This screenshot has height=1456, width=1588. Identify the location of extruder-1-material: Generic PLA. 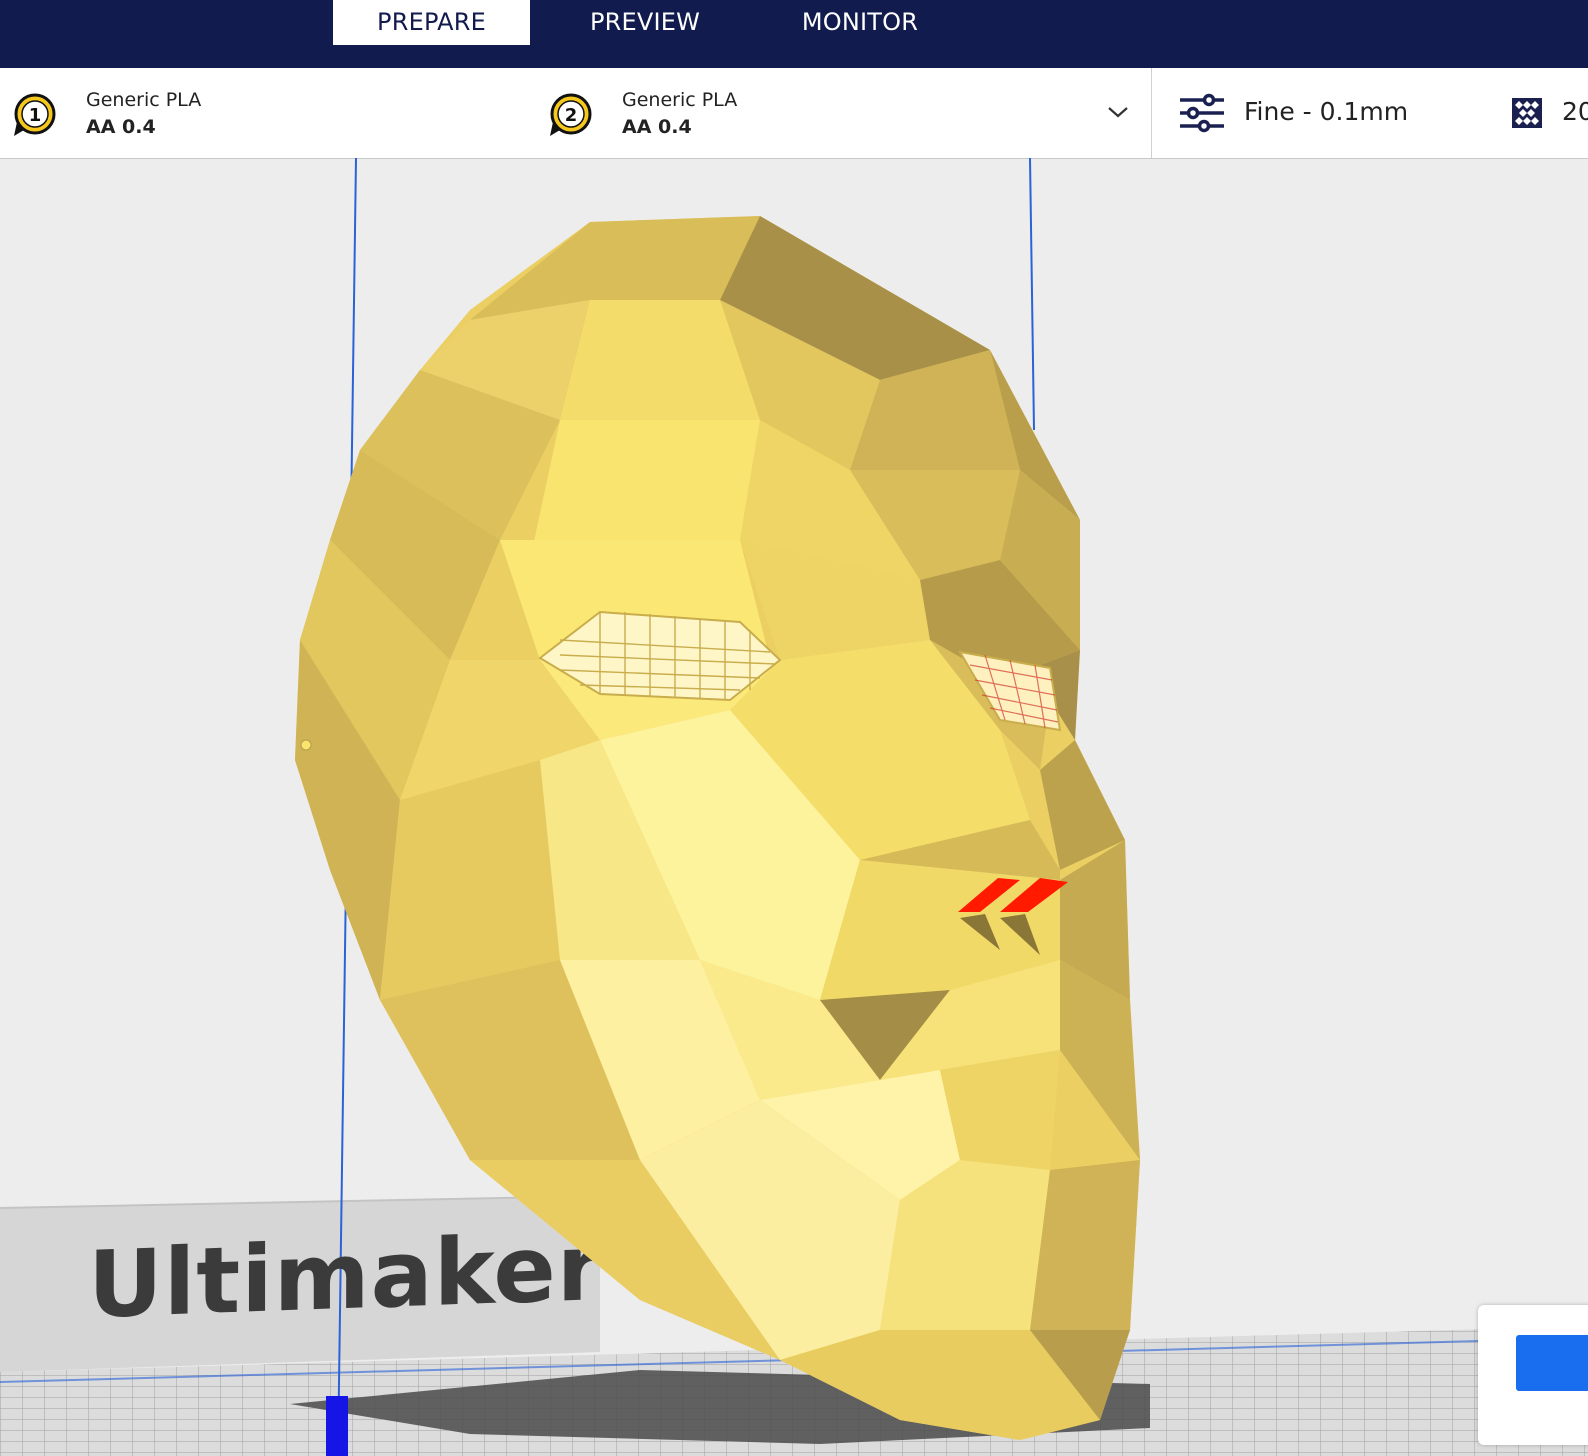
(144, 100).